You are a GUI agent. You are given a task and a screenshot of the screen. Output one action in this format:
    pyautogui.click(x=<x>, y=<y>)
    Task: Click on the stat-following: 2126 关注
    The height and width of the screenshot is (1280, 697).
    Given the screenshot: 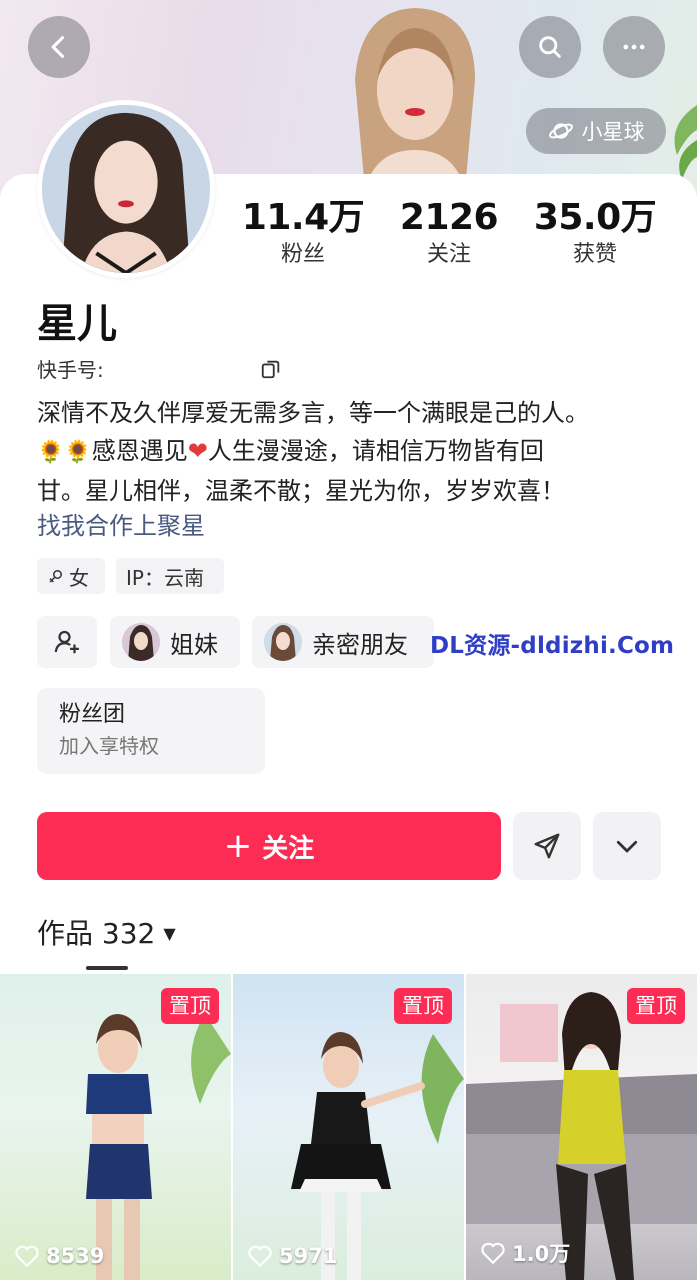 What is the action you would take?
    pyautogui.click(x=449, y=233)
    